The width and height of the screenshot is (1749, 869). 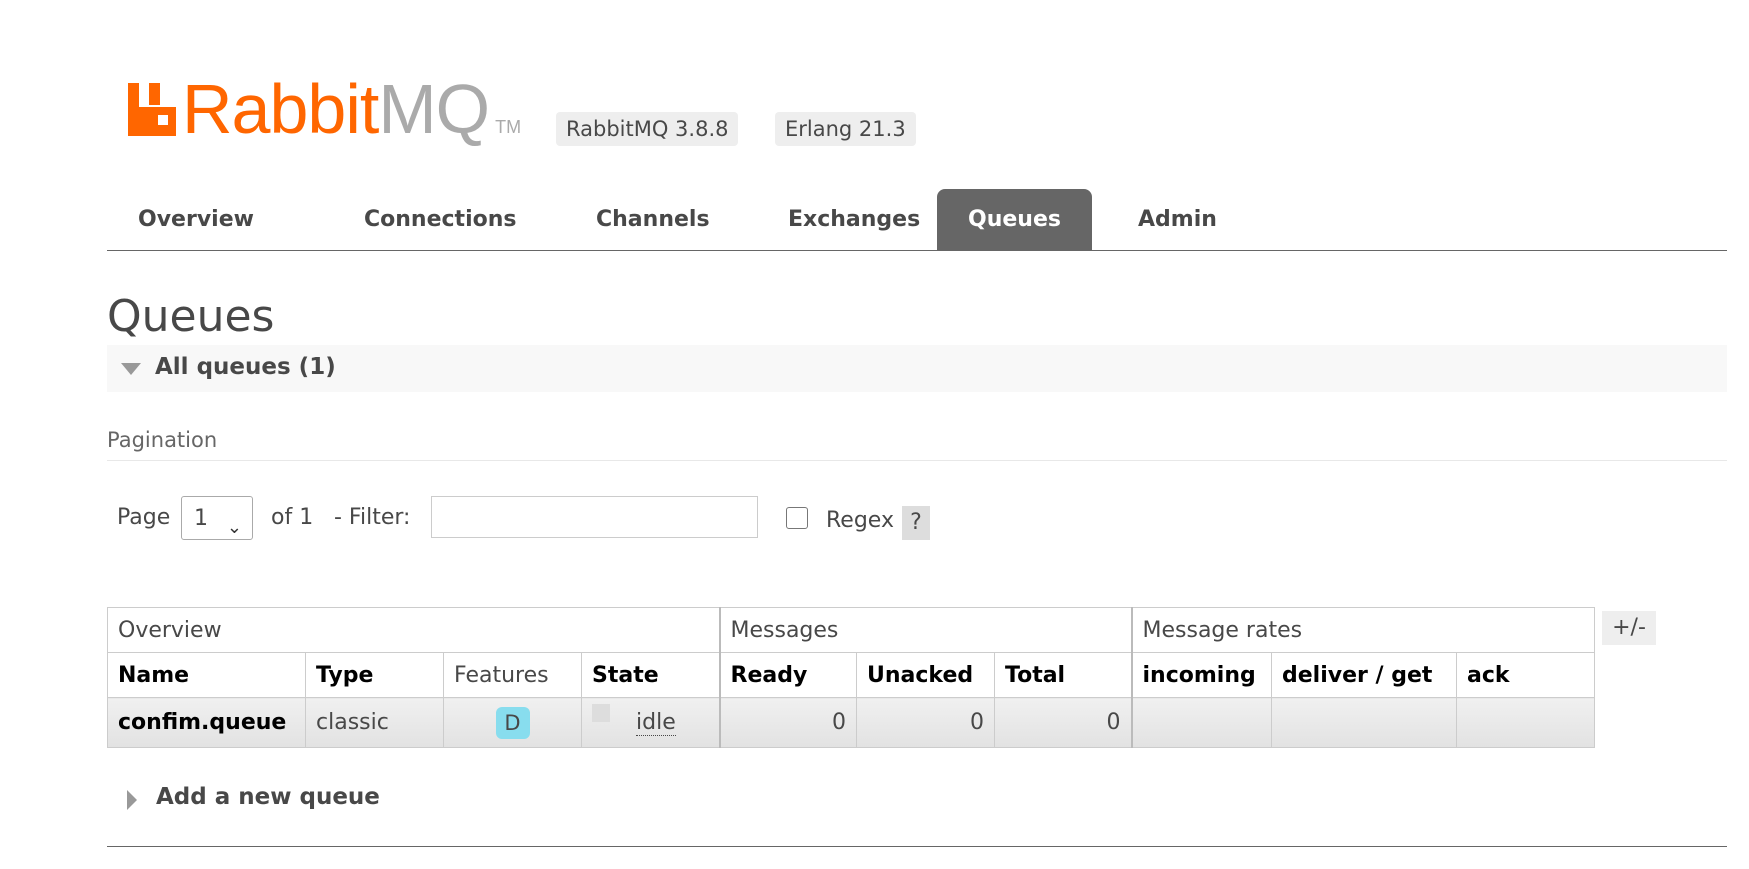 I want to click on queue-incoming-rate, so click(x=1201, y=722).